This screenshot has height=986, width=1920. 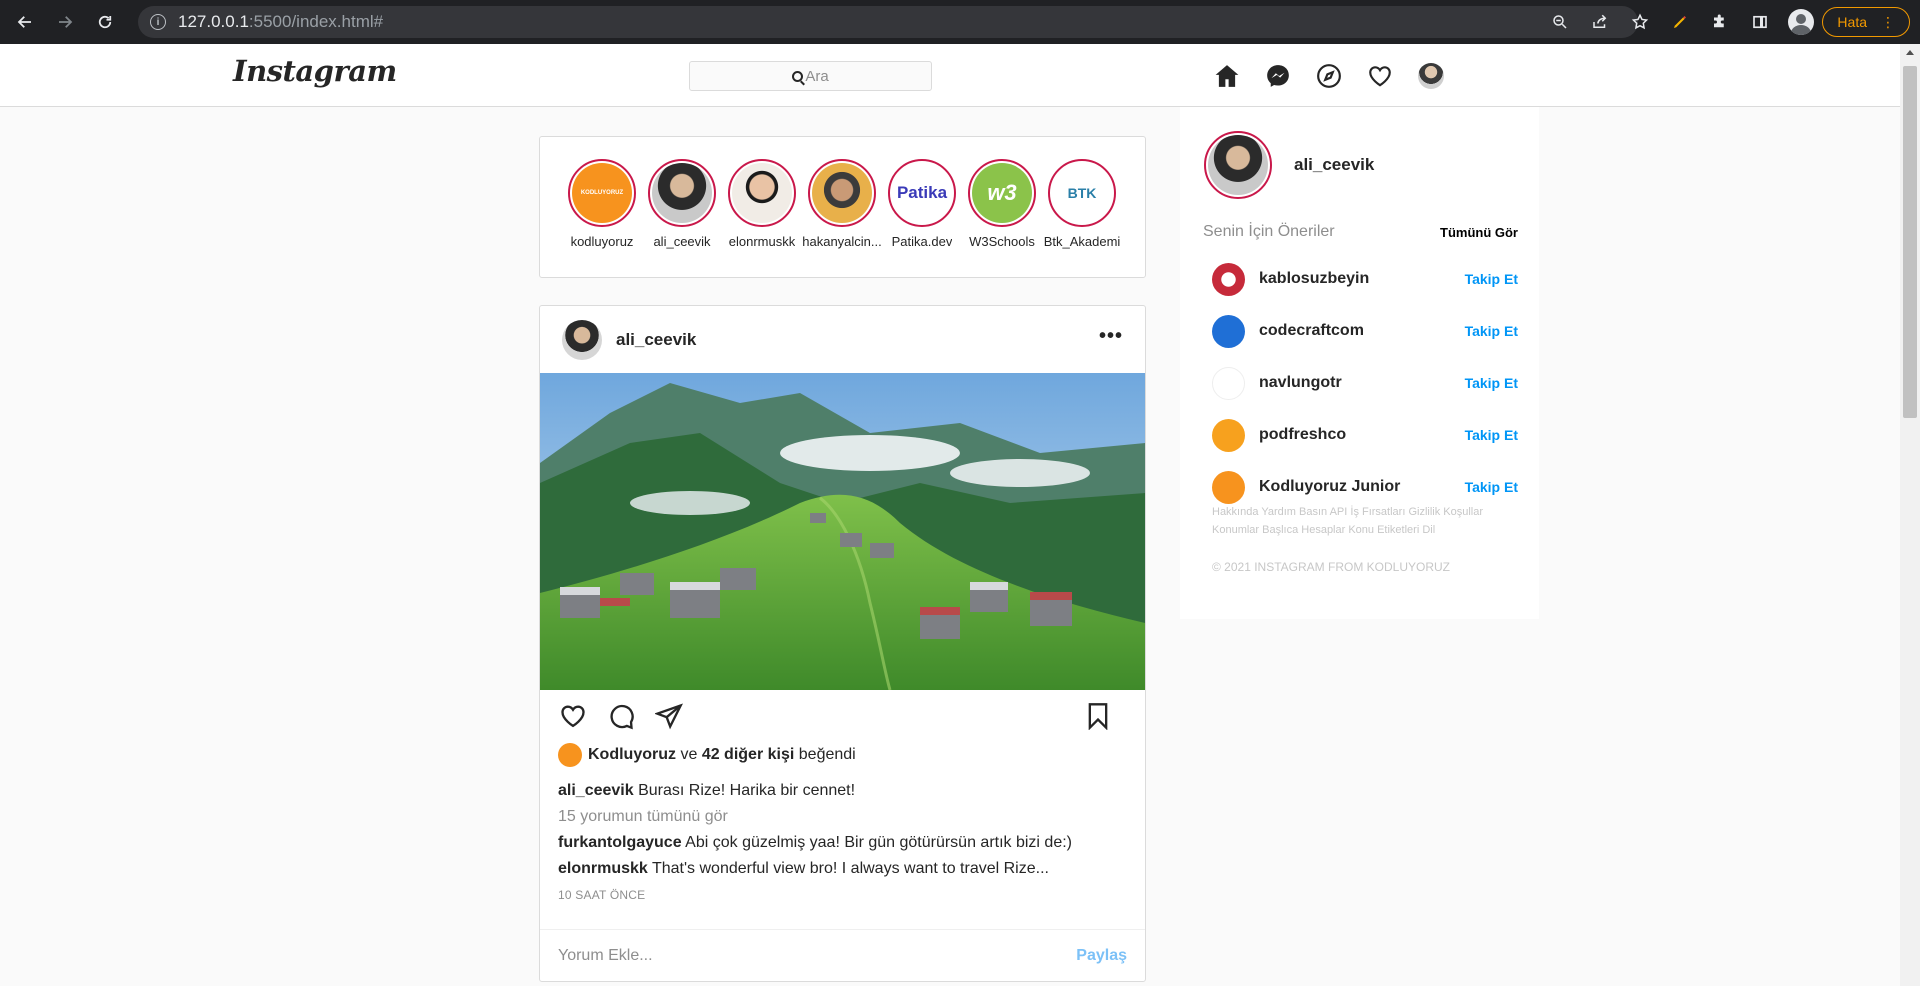 I want to click on forward-button, so click(x=65, y=22).